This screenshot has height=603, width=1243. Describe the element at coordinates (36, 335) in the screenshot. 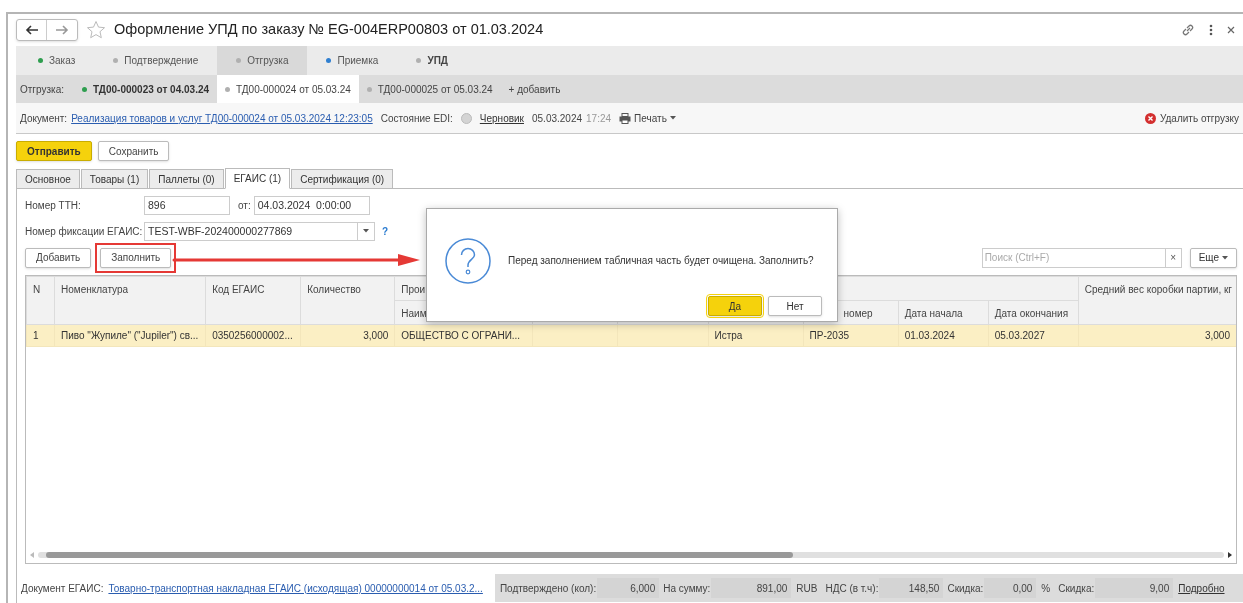

I see `table-cell: 1` at that location.